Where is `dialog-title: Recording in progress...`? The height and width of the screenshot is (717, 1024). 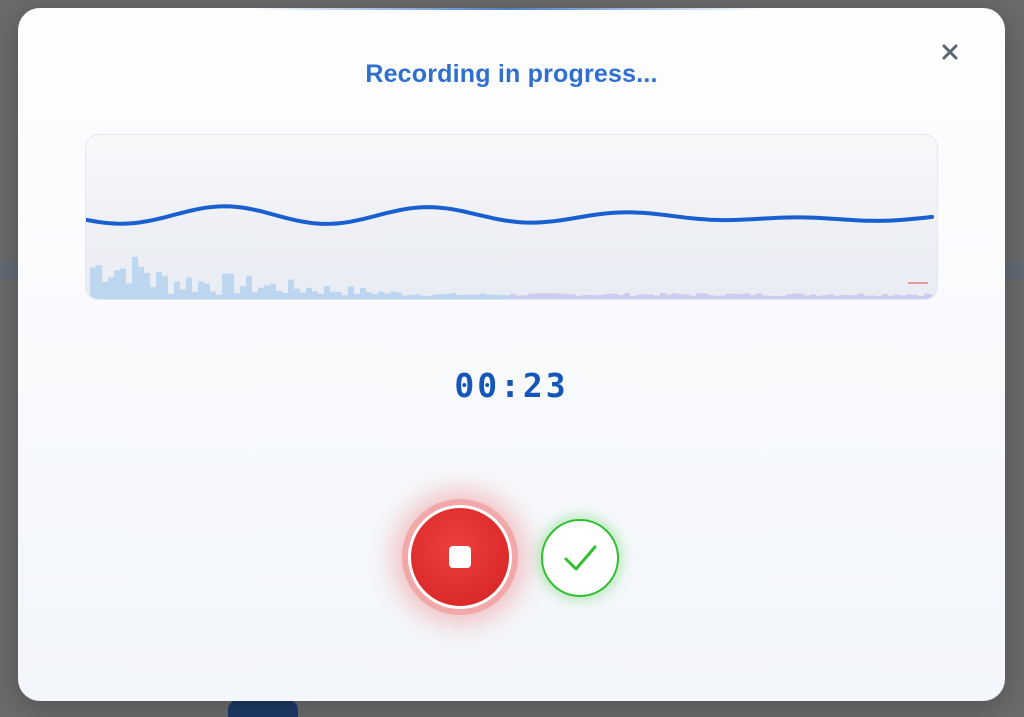
dialog-title: Recording in progress... is located at coordinates (511, 74).